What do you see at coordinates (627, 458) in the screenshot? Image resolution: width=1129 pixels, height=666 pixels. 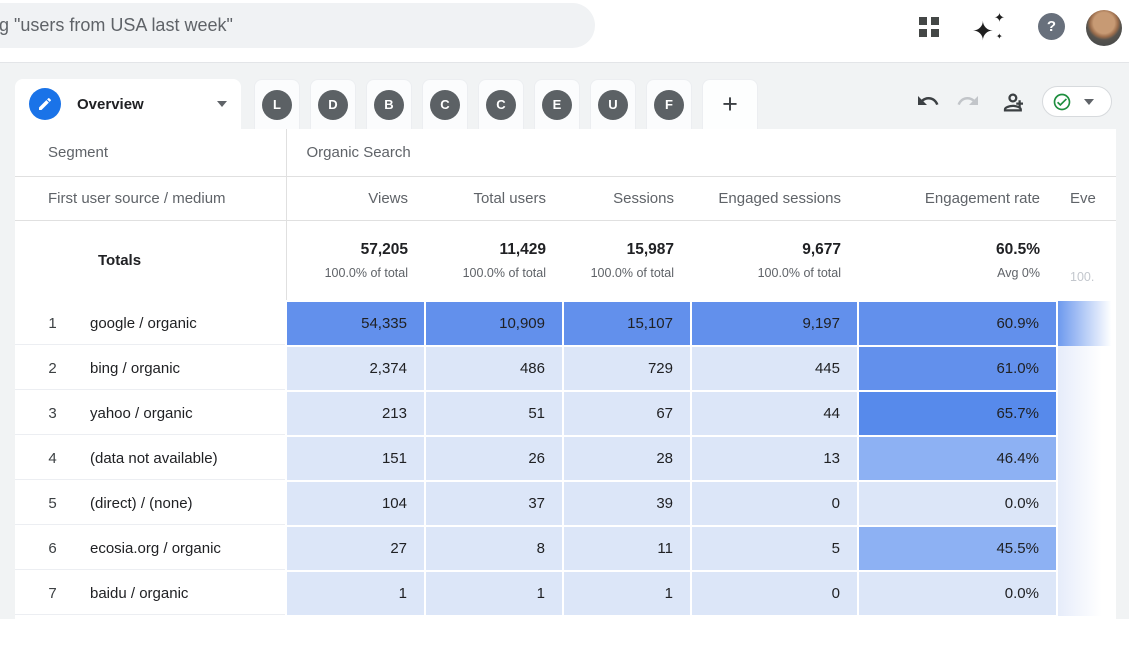 I see `cell-sessions: 28` at bounding box center [627, 458].